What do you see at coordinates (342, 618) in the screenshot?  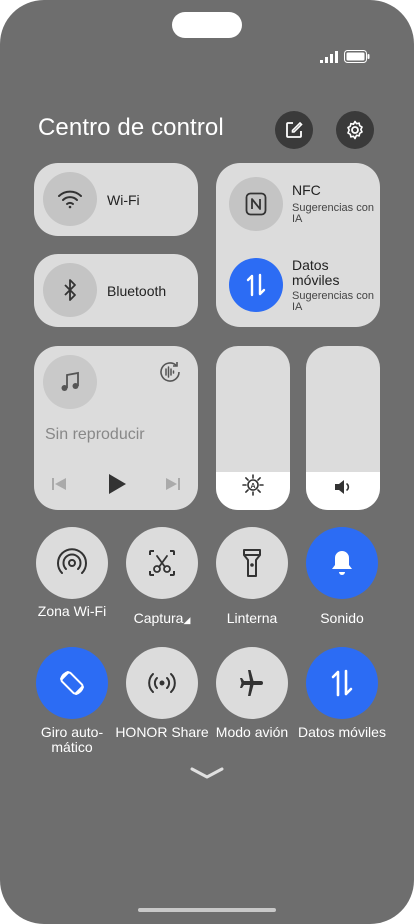 I see `sound-label: Sonido` at bounding box center [342, 618].